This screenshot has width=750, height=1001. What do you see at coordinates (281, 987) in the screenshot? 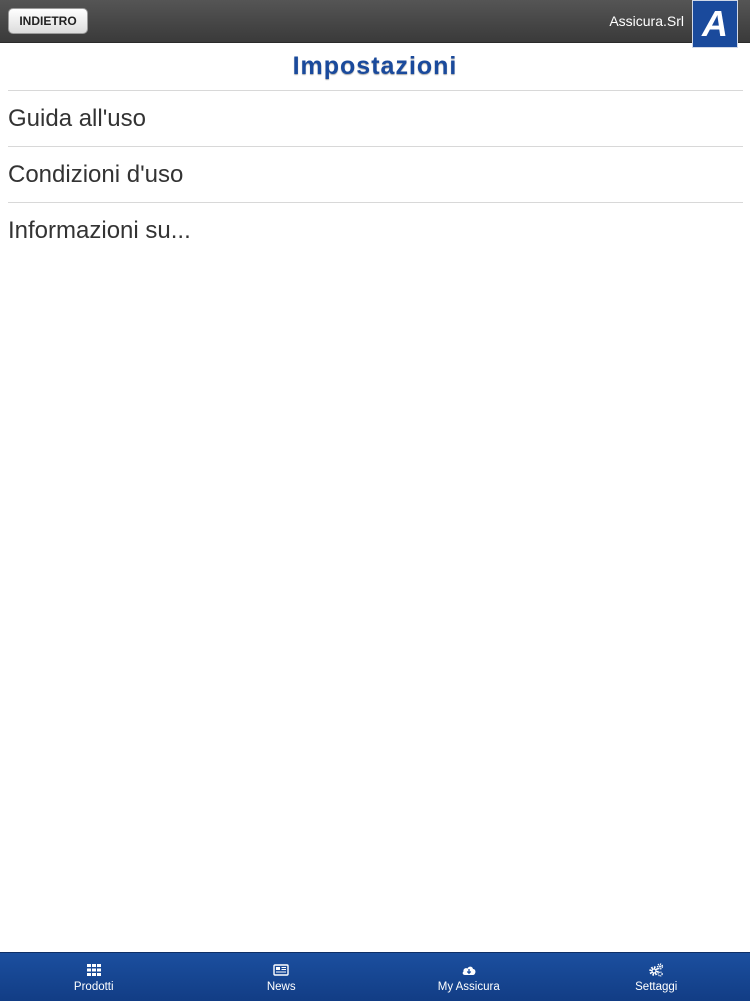
I see `tab-label: News` at bounding box center [281, 987].